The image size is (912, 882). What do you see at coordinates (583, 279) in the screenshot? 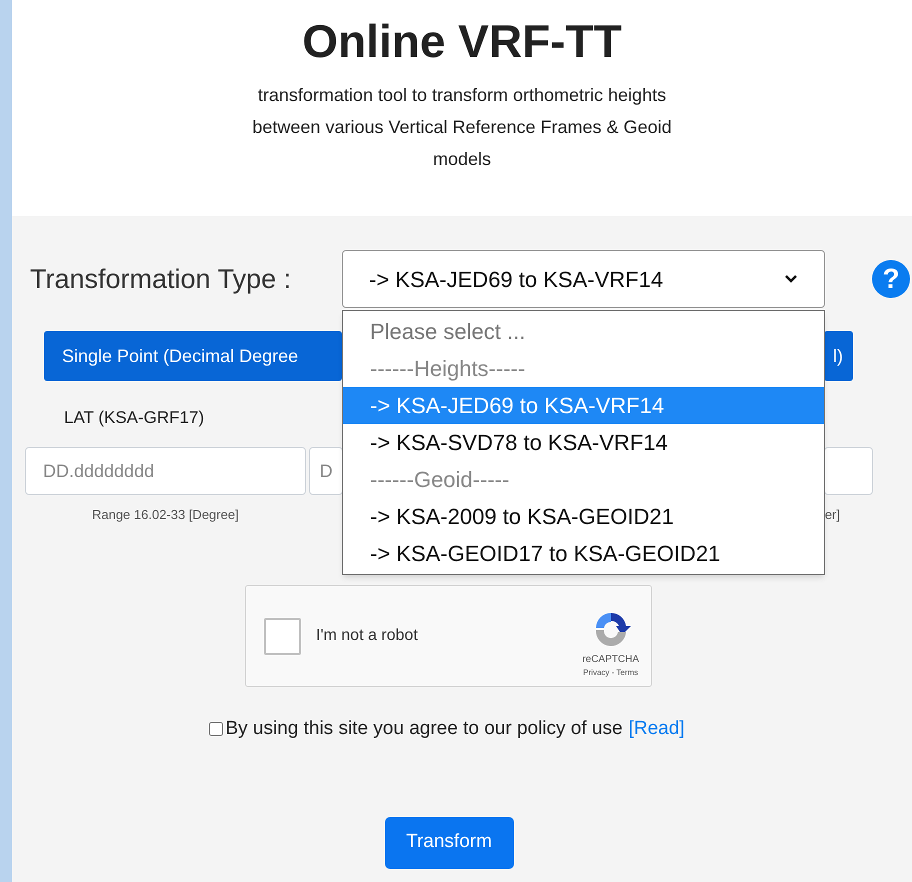
I see `transformation-select: -> KSA-JED69 to KSA-VRF14` at bounding box center [583, 279].